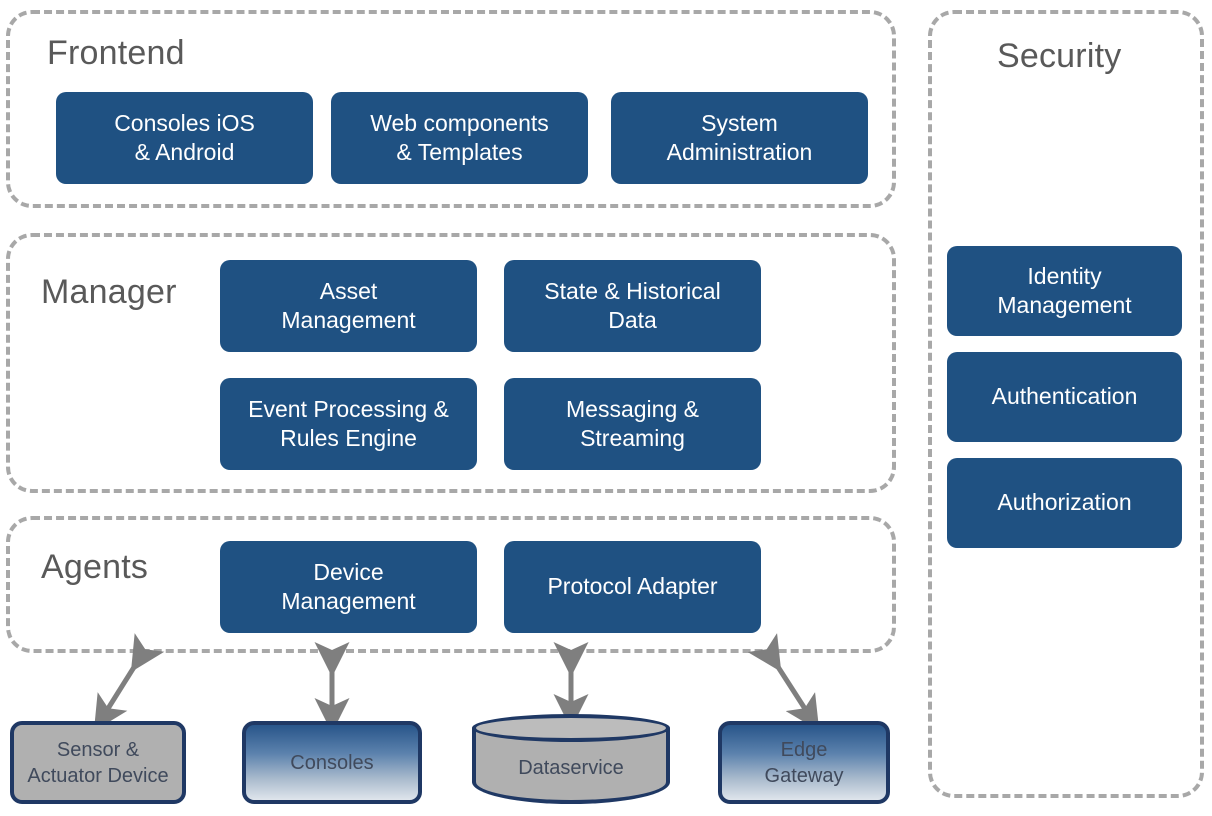 The image size is (1212, 816). I want to click on component-label-line1: State & Historical, so click(632, 290).